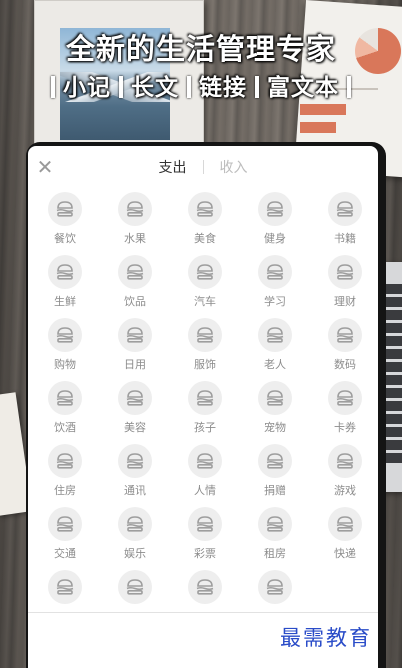 The image size is (402, 668). I want to click on category-label: 卡券, so click(345, 427).